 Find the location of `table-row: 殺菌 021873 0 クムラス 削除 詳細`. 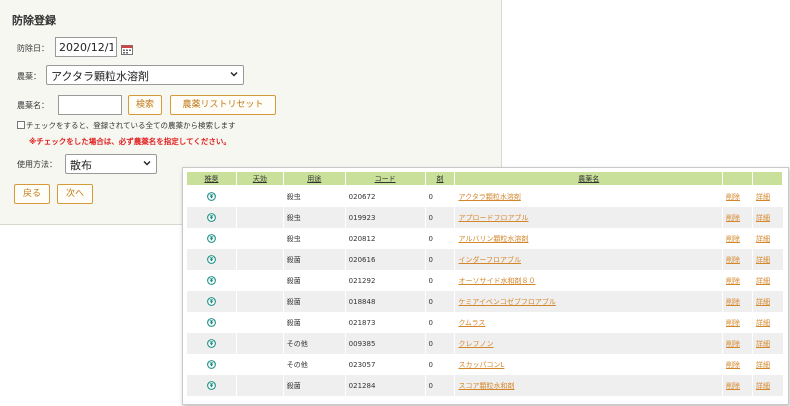

table-row: 殺菌 021873 0 クムラス 削除 詳細 is located at coordinates (484, 322).